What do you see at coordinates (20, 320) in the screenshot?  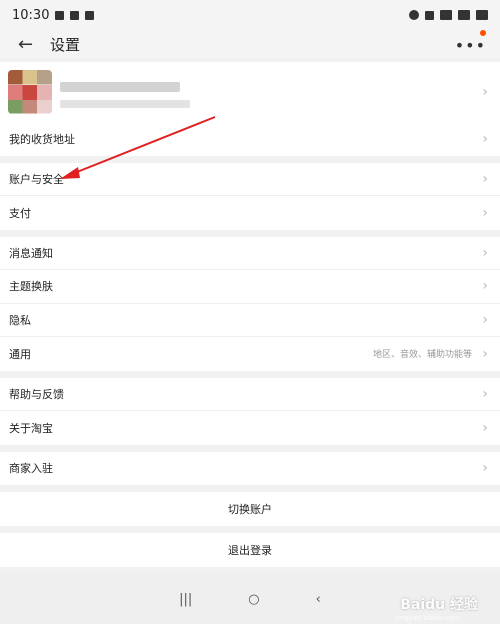 I see `menu-item-label: 隐私` at bounding box center [20, 320].